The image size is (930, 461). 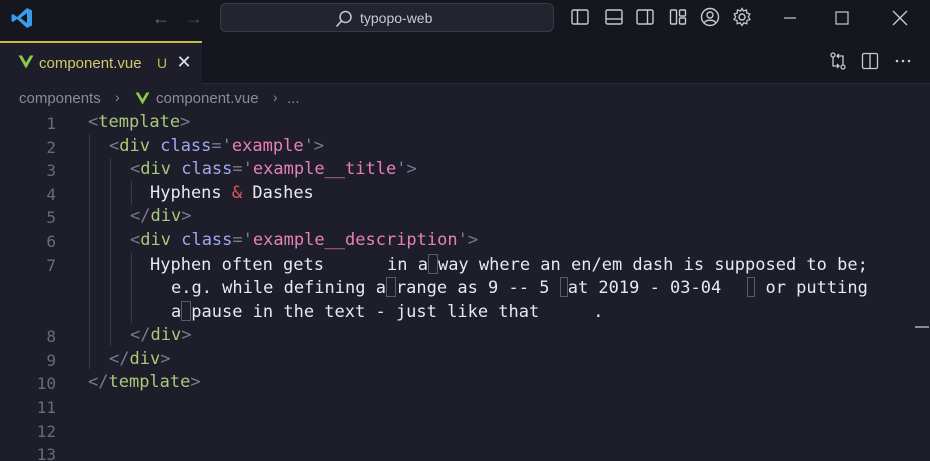 I want to click on title-bar: ← → typopo-web, so click(x=465, y=18).